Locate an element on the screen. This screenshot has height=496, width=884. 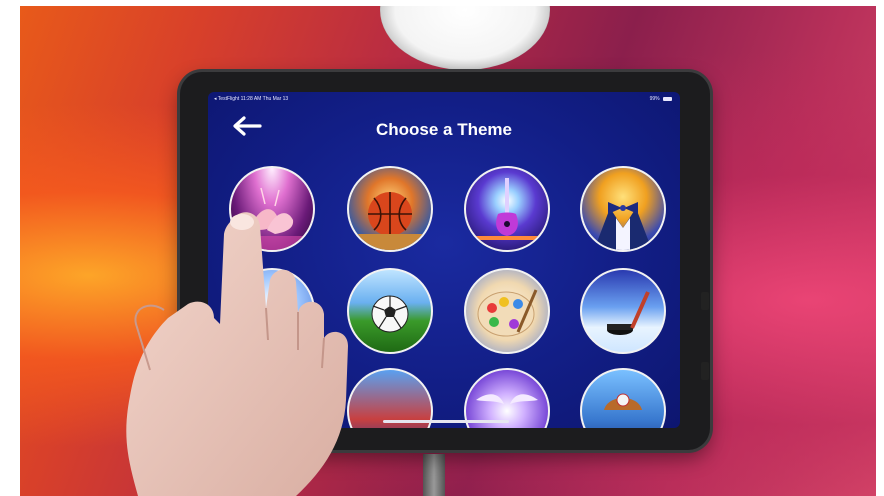
hockey-puck-icon is located at coordinates (628, 313).